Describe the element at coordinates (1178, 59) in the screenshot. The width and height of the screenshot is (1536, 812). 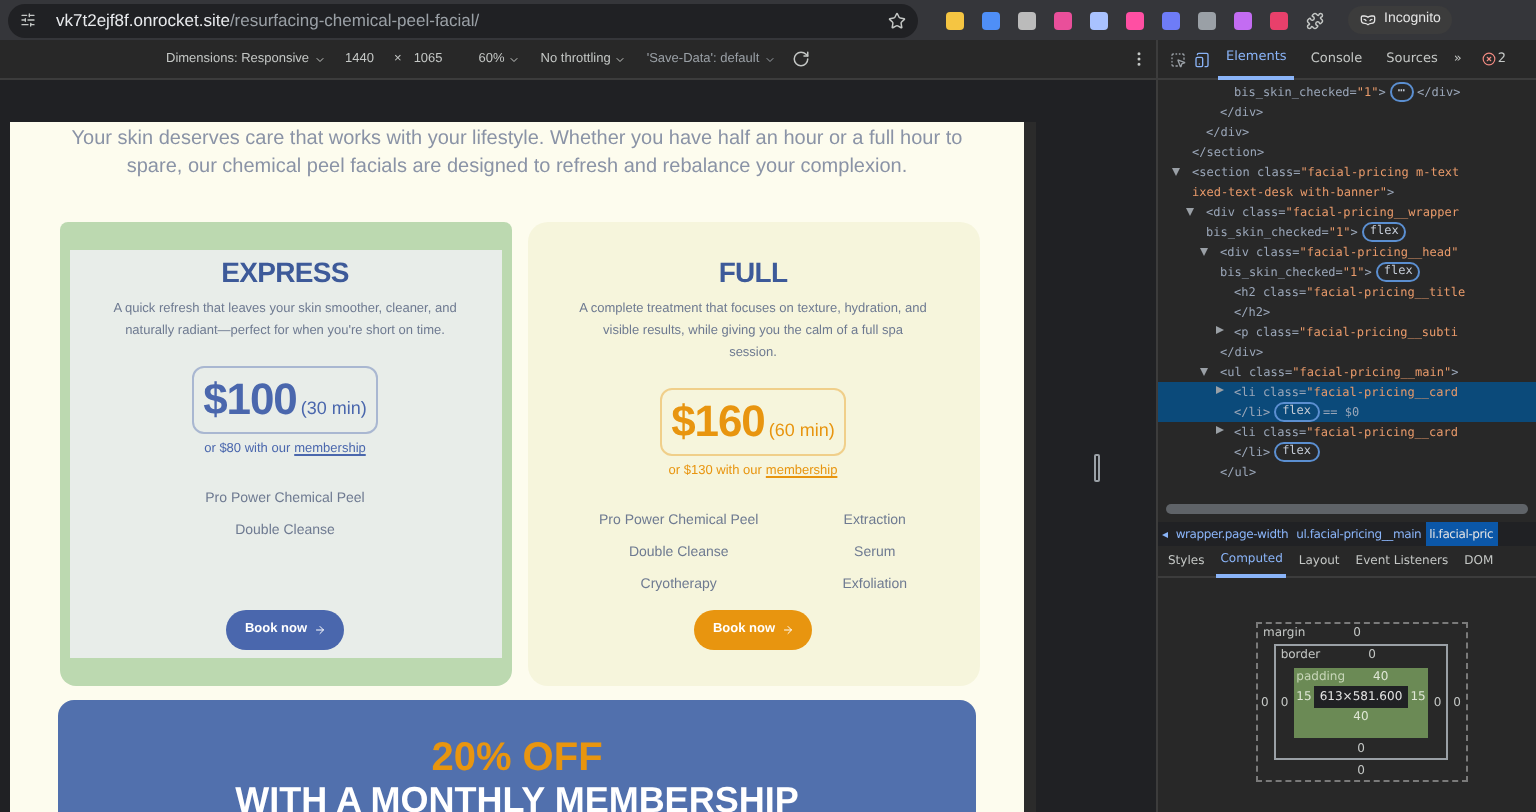
I see `inspect-element-icon` at that location.